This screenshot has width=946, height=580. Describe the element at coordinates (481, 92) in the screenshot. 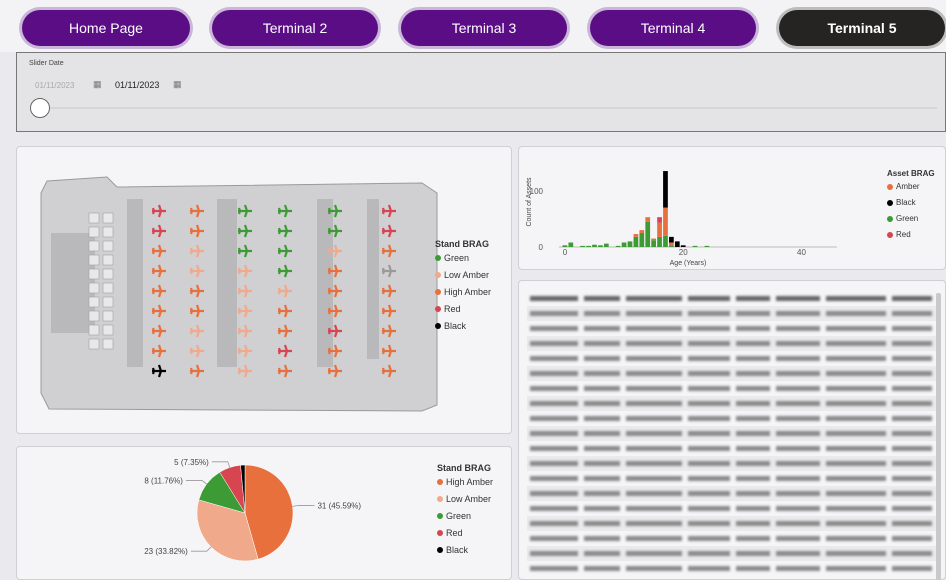

I see `date-slicer: Slider Date 01/11/2023 ▦ 01/11/2023 ▦` at that location.